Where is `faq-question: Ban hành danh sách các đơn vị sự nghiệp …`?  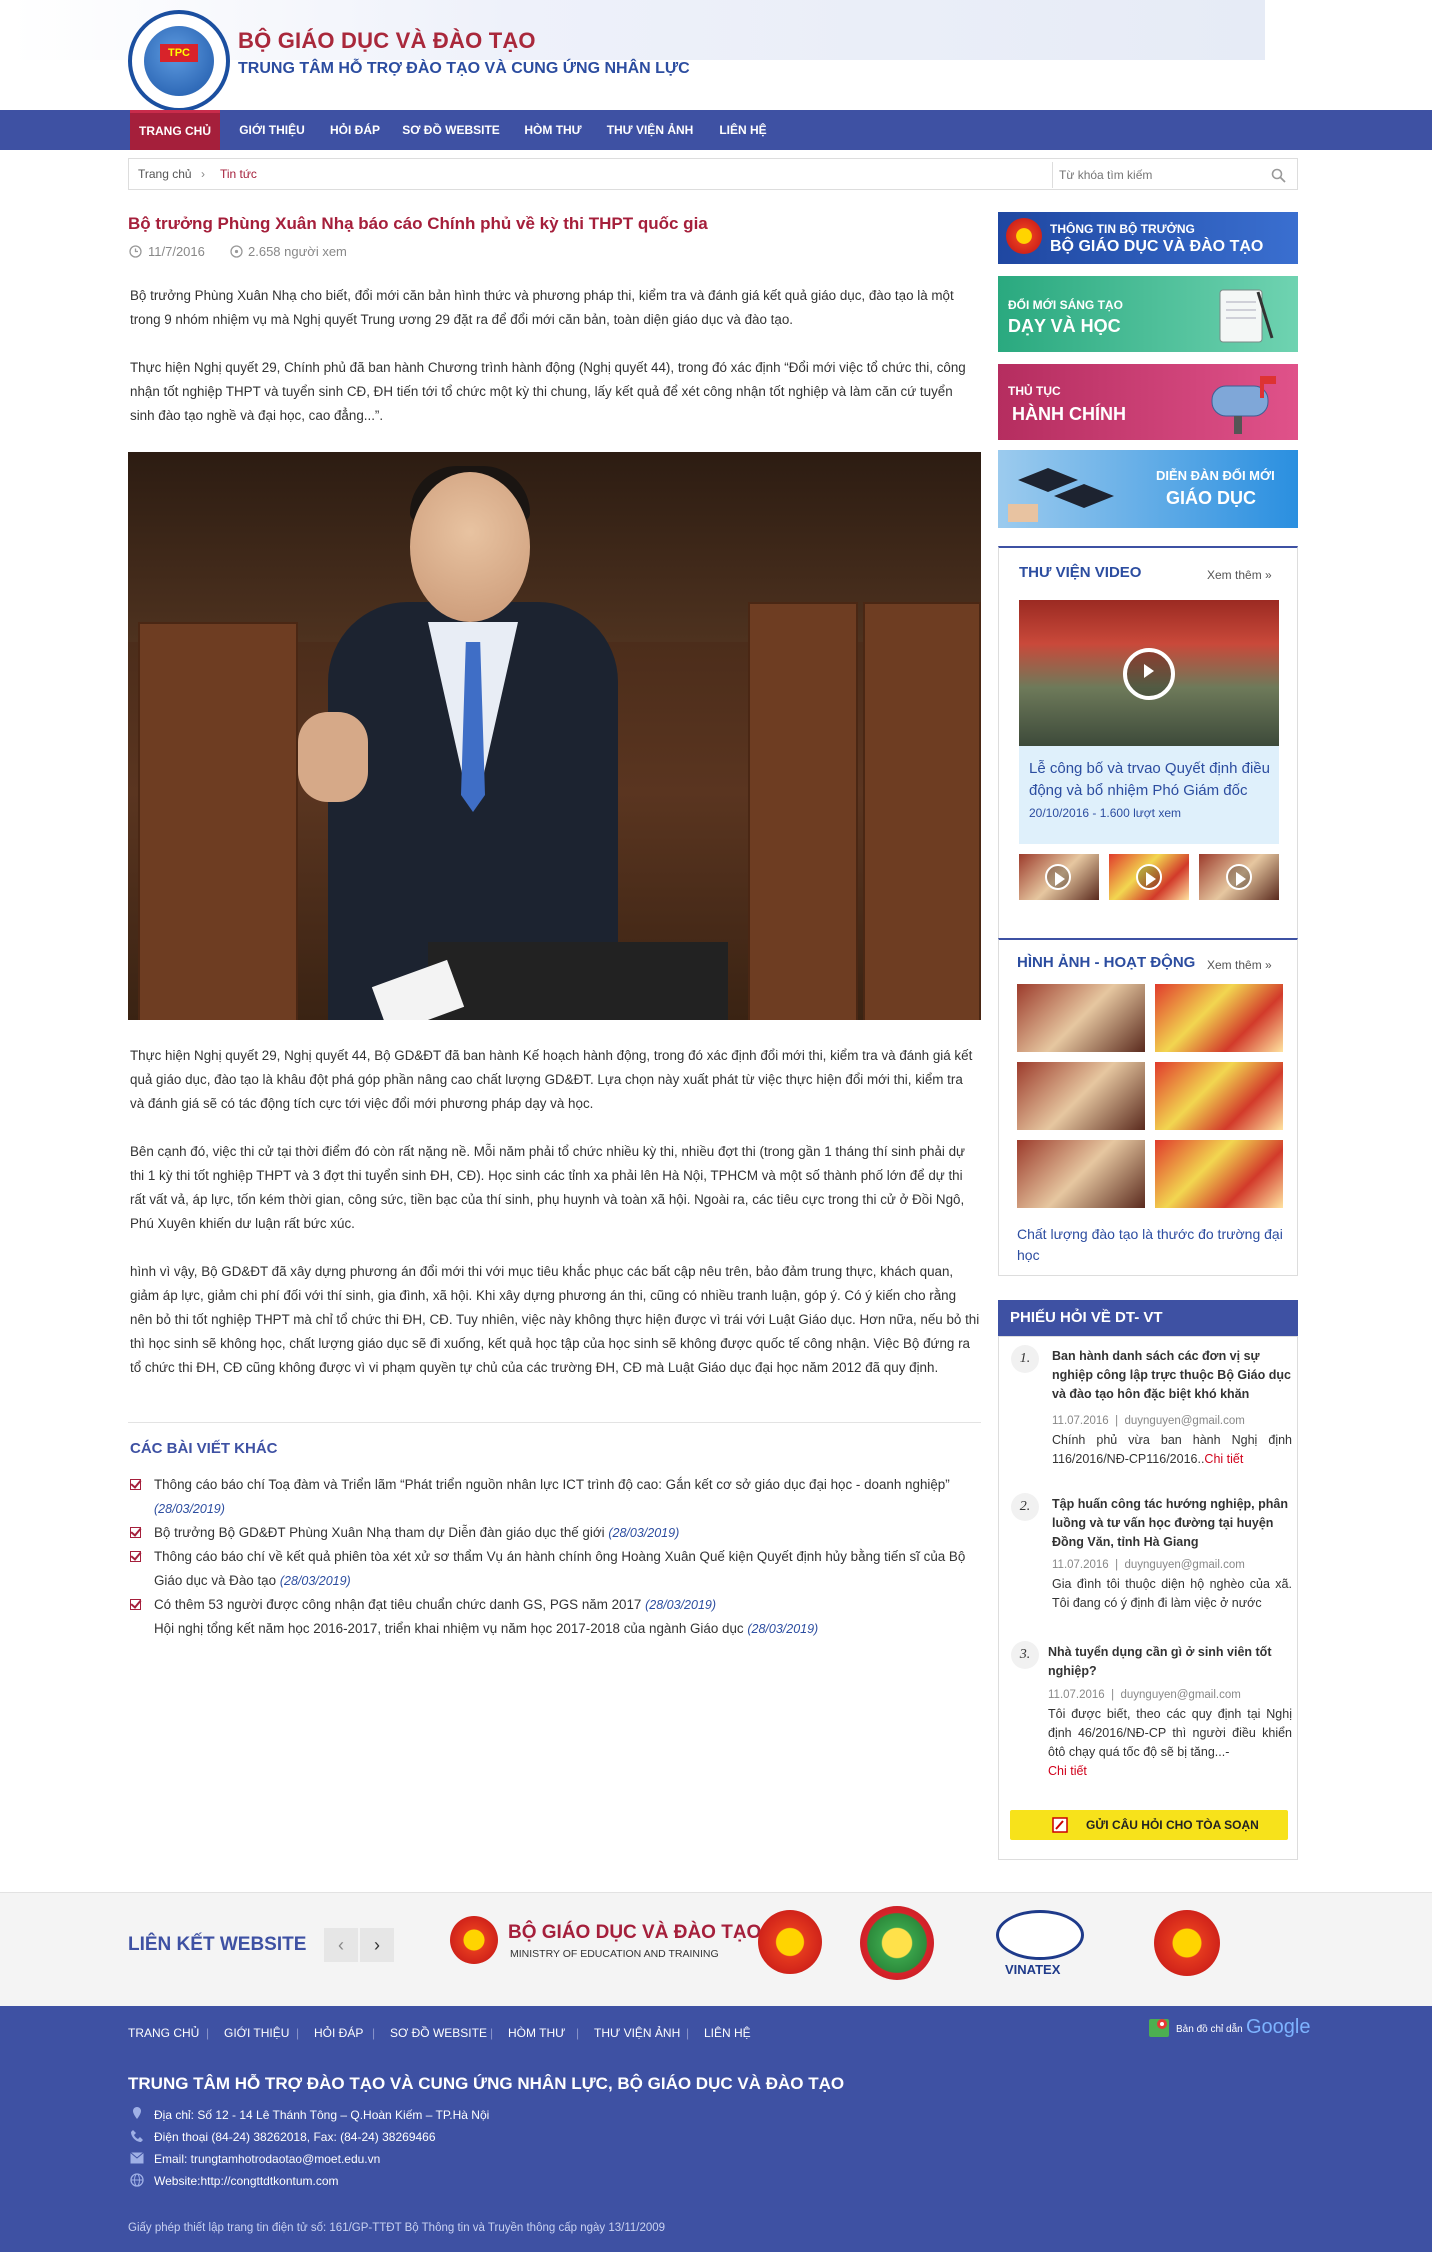
faq-question: Ban hành danh sách các đơn vị sự nghiệp … is located at coordinates (1172, 1375).